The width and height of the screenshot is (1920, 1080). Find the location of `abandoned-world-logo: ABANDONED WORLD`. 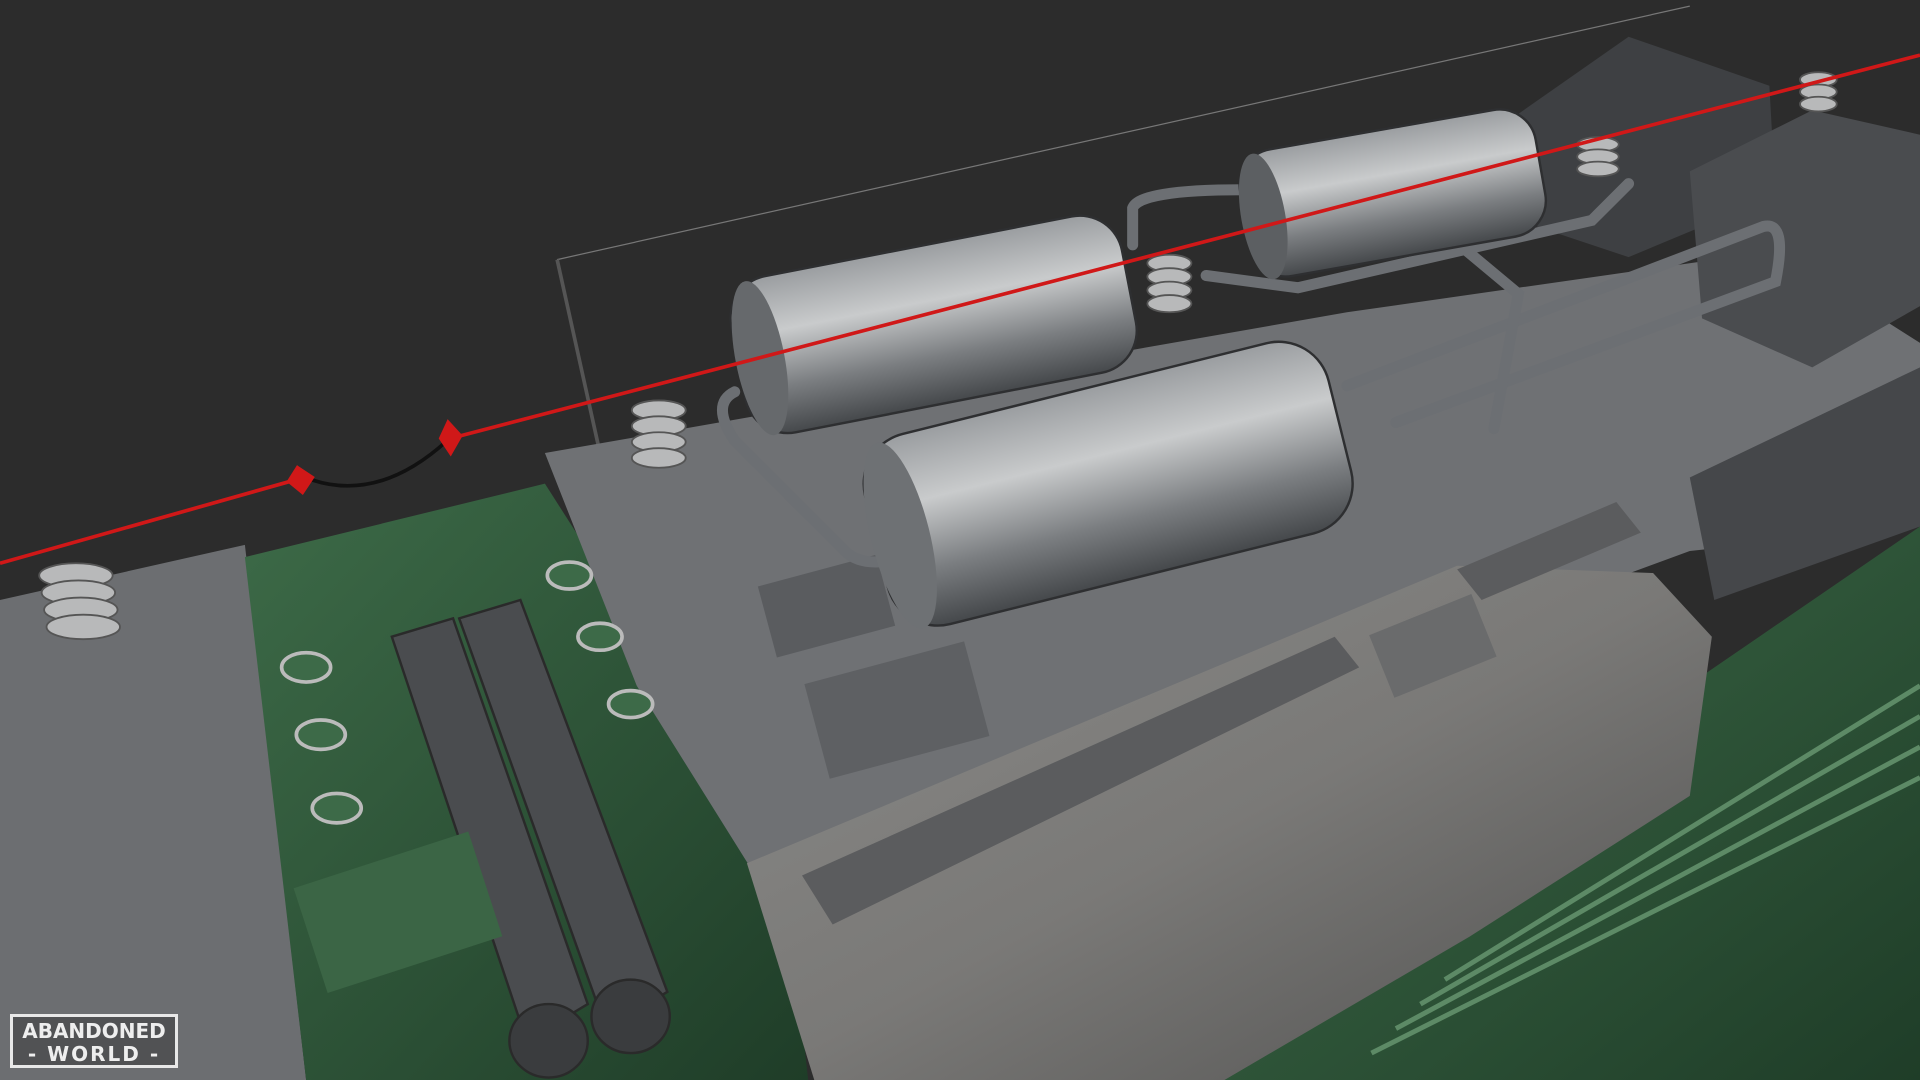

abandoned-world-logo: ABANDONED WORLD is located at coordinates (94, 1041).